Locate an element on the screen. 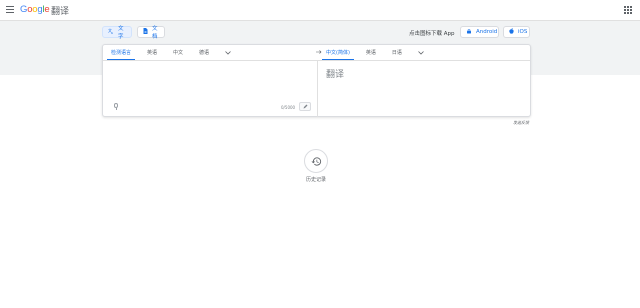  source-language-bar: 检测语言 英语 中文 德语 is located at coordinates (210, 52).